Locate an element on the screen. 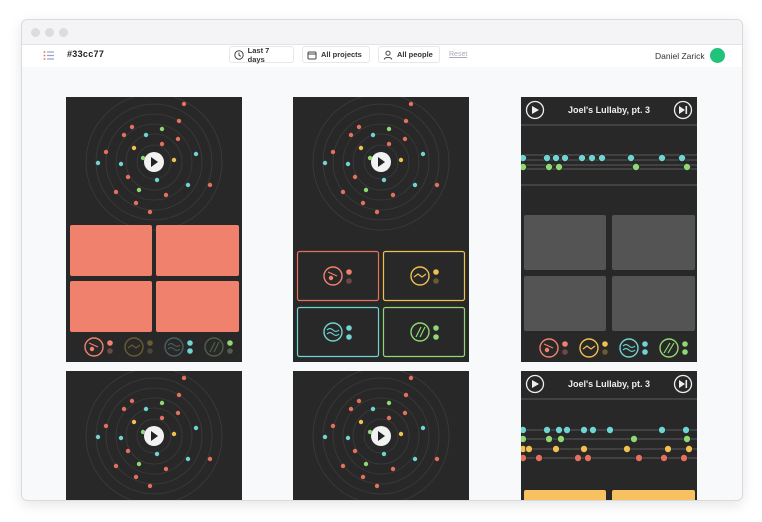 This screenshot has width=762, height=522. filter-time-label: Last 7 days is located at coordinates (258, 54).